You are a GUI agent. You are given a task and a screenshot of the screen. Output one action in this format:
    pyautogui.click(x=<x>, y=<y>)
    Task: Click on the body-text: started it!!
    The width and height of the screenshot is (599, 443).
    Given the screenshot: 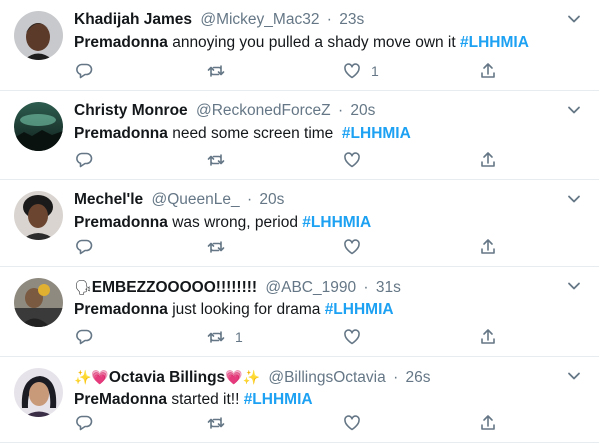 What is the action you would take?
    pyautogui.click(x=205, y=399)
    